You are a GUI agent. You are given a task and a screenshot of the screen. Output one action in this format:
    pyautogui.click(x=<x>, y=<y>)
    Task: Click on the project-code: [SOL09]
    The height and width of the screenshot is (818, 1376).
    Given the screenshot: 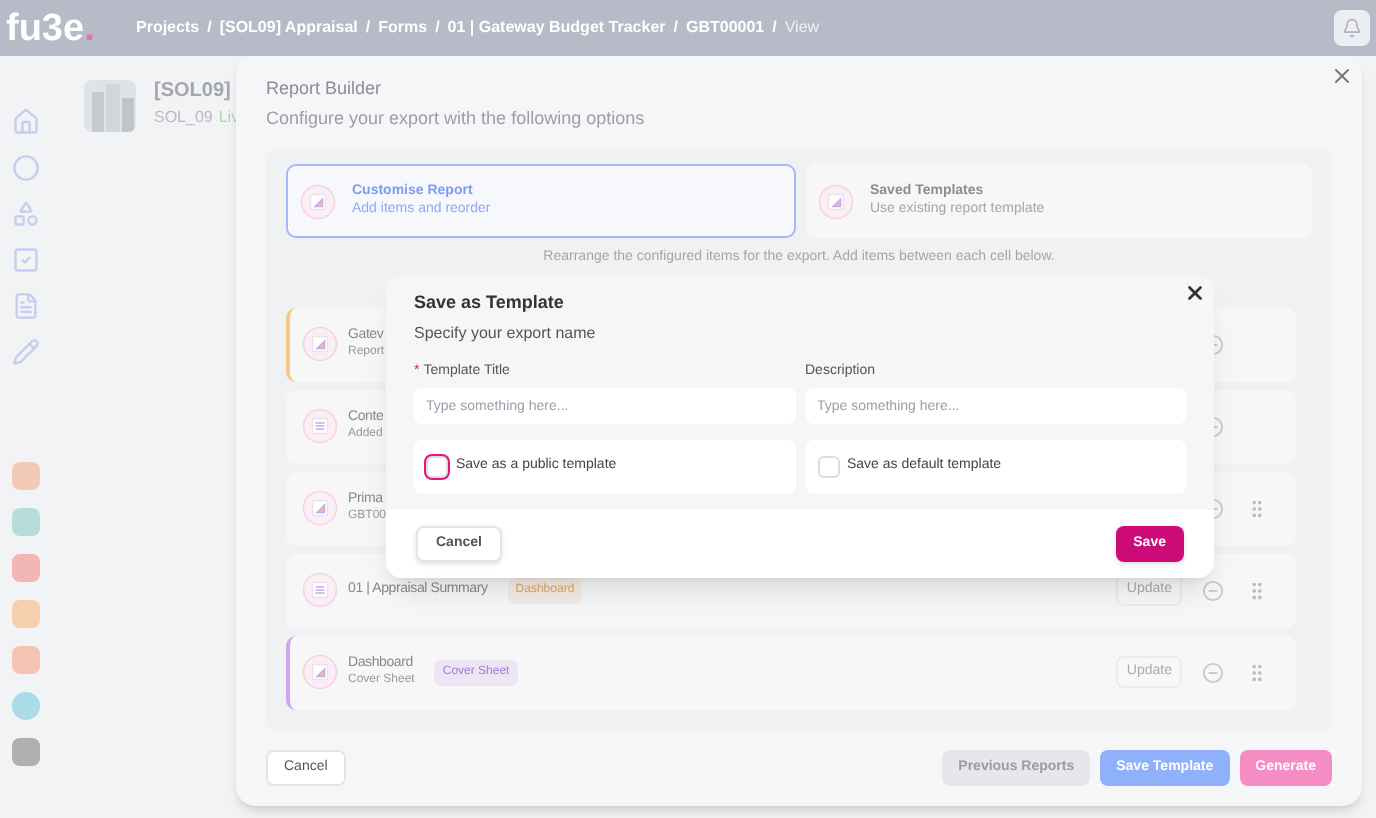 What is the action you would take?
    pyautogui.click(x=193, y=92)
    